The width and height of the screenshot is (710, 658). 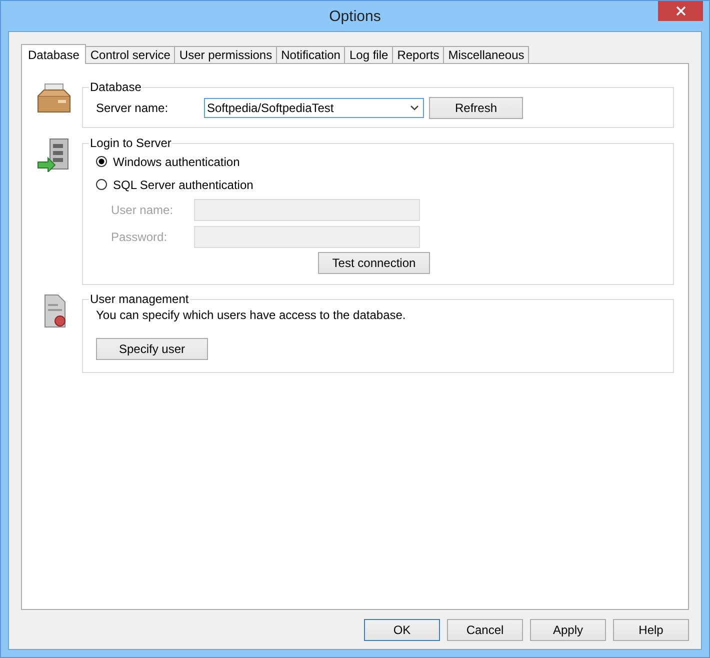 I want to click on radio-option: SQL Server authentication, so click(x=378, y=184).